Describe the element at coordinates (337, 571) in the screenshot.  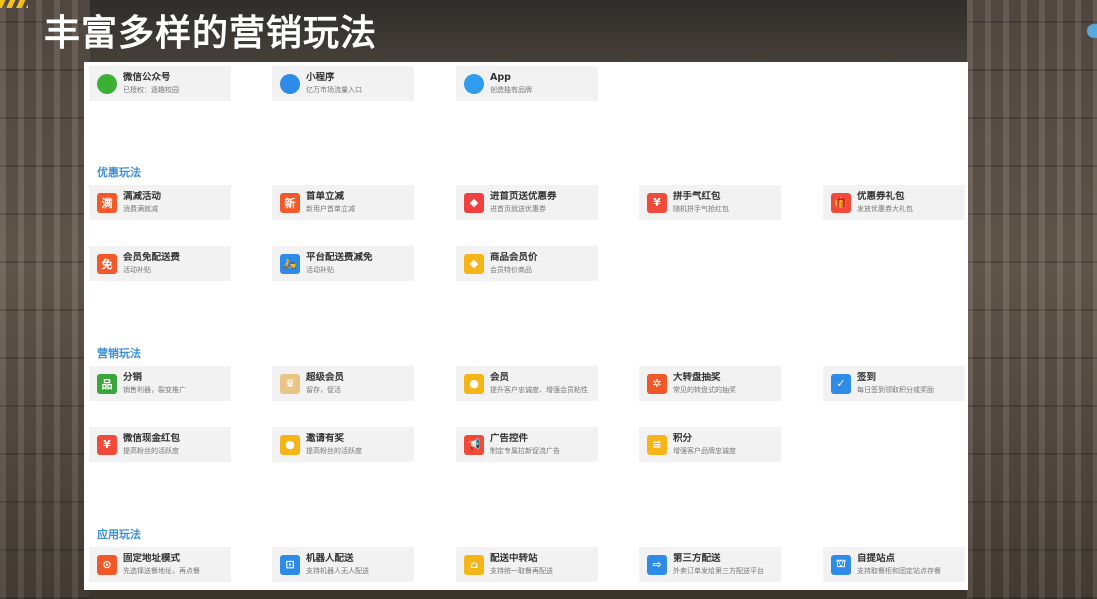
I see `feature-description: 支持机器人无人配送` at that location.